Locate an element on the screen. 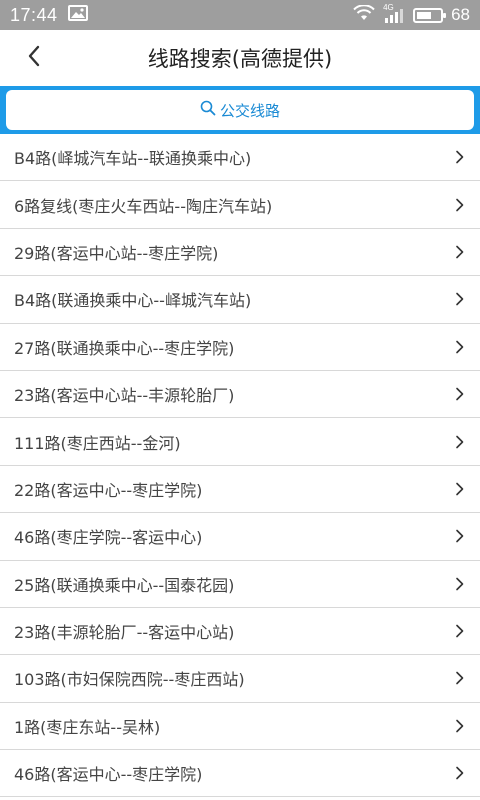 This screenshot has height=800, width=480. route-label: 27路(联通换乘中心--枣庄学院) is located at coordinates (124, 348).